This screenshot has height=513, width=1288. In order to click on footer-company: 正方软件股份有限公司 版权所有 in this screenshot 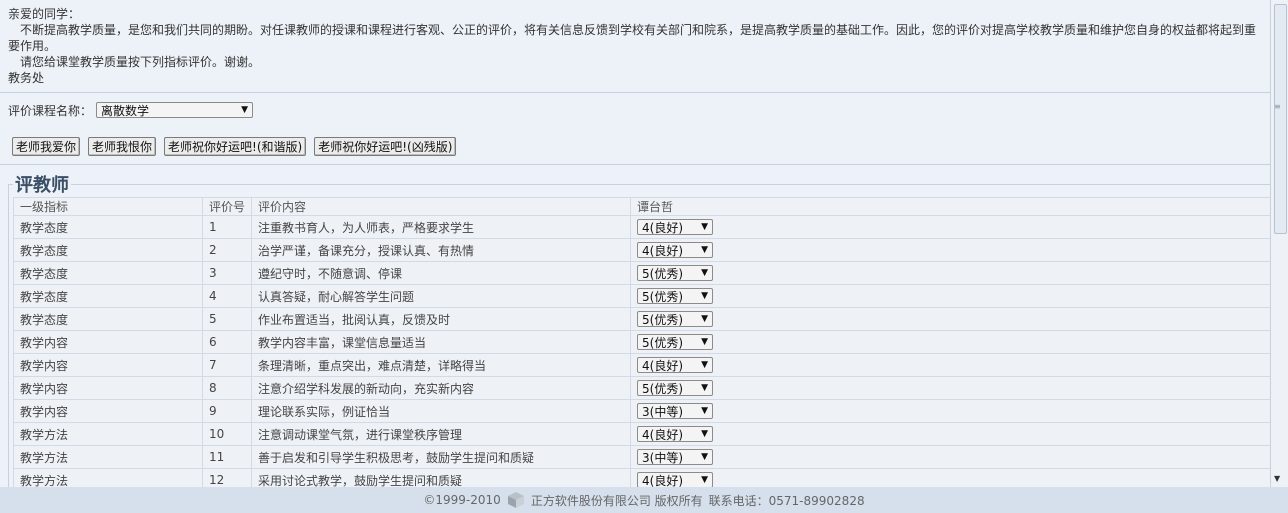, I will do `click(616, 500)`.